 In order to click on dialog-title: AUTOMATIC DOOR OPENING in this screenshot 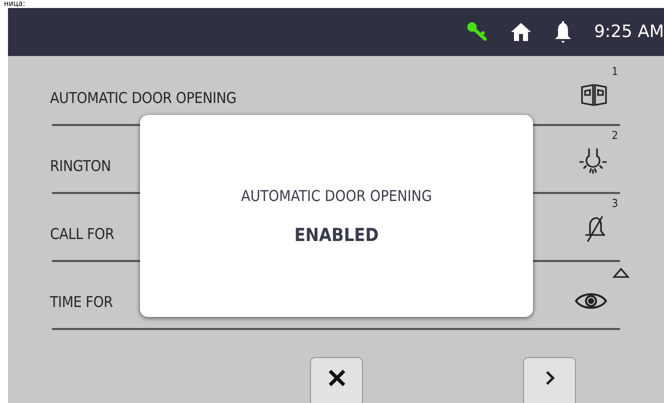, I will do `click(336, 195)`.